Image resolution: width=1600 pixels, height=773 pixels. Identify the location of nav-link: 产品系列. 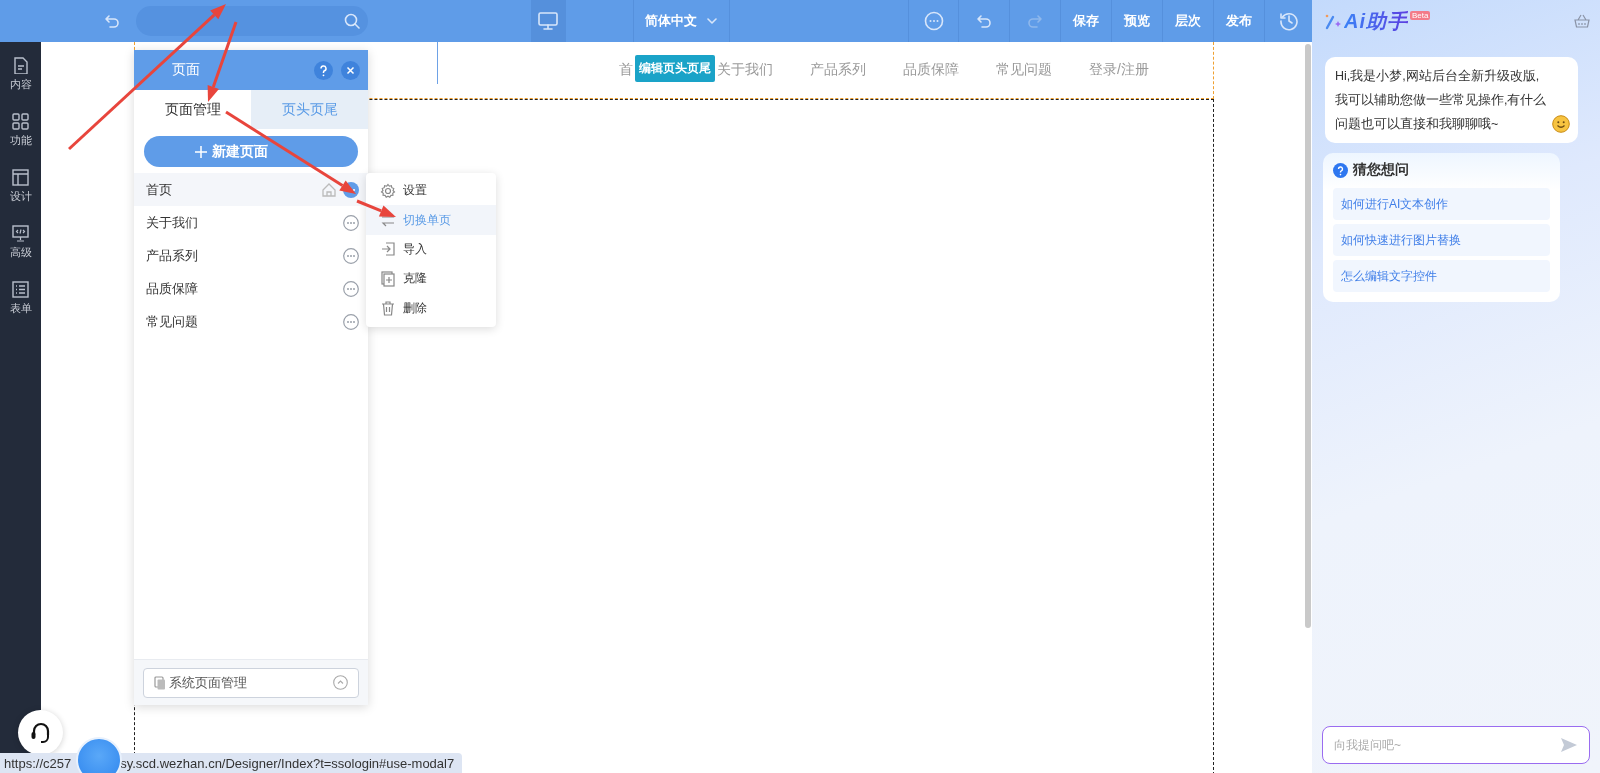
(838, 70).